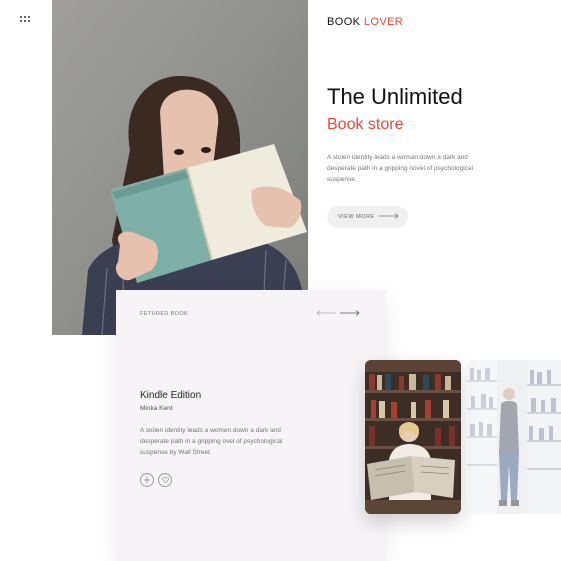  What do you see at coordinates (171, 395) in the screenshot?
I see `book-title: Kindle Edition` at bounding box center [171, 395].